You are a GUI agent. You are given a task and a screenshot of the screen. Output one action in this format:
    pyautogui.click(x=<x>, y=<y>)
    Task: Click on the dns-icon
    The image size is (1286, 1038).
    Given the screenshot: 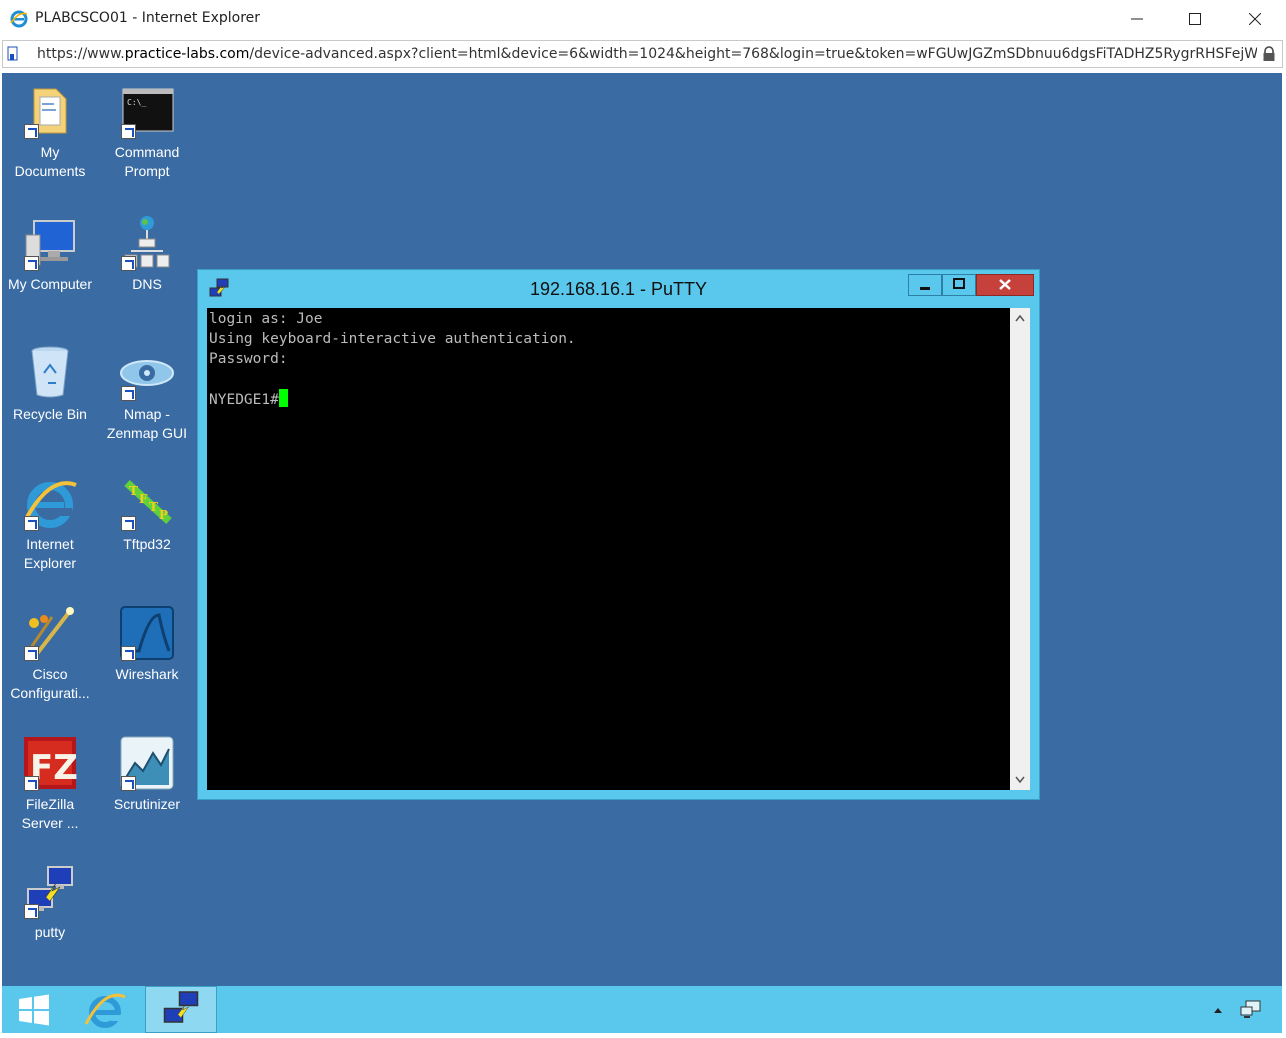 What is the action you would take?
    pyautogui.click(x=147, y=243)
    